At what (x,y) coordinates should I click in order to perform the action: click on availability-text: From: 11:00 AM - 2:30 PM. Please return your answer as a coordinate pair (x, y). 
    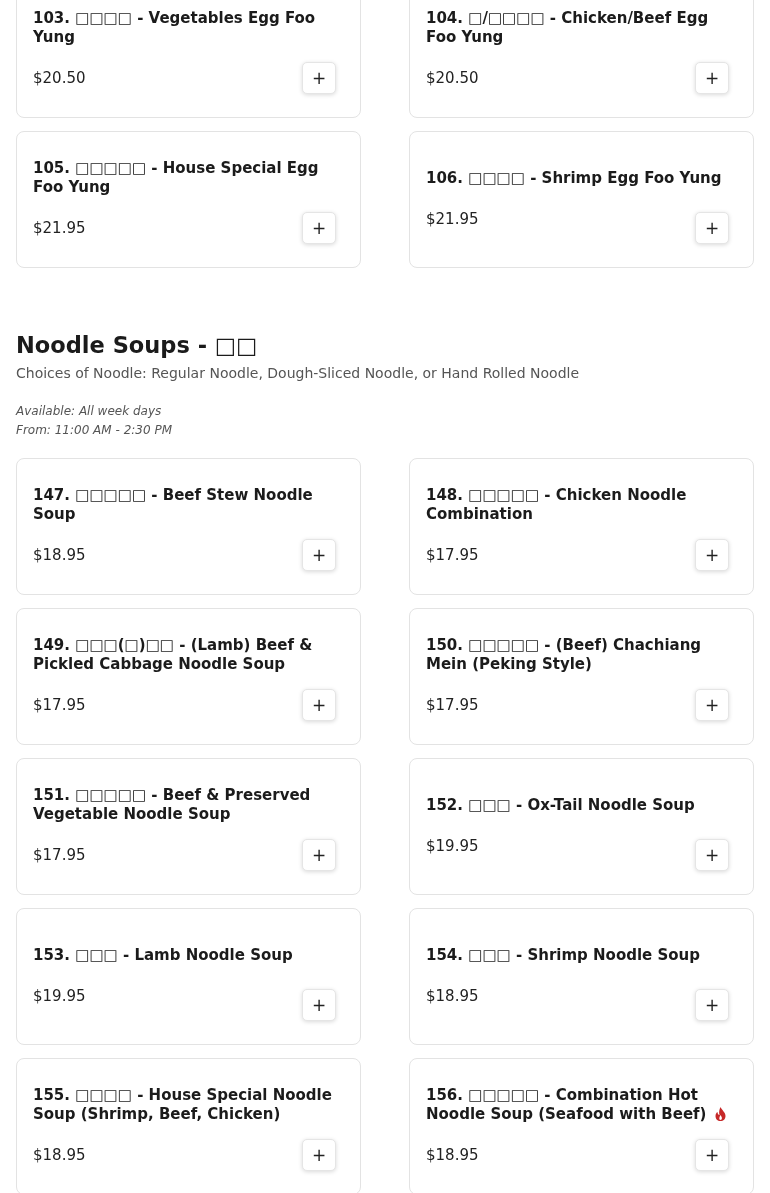
    Looking at the image, I should click on (94, 430).